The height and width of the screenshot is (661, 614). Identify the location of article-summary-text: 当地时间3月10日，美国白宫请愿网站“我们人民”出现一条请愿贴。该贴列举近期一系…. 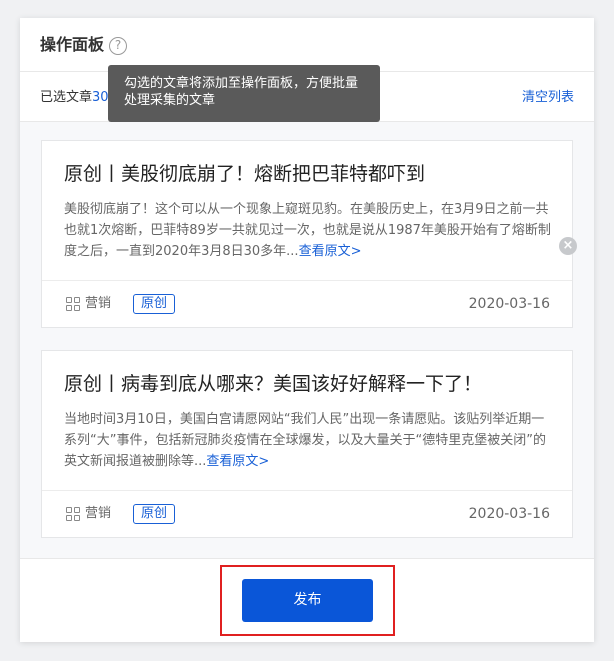
(305, 440).